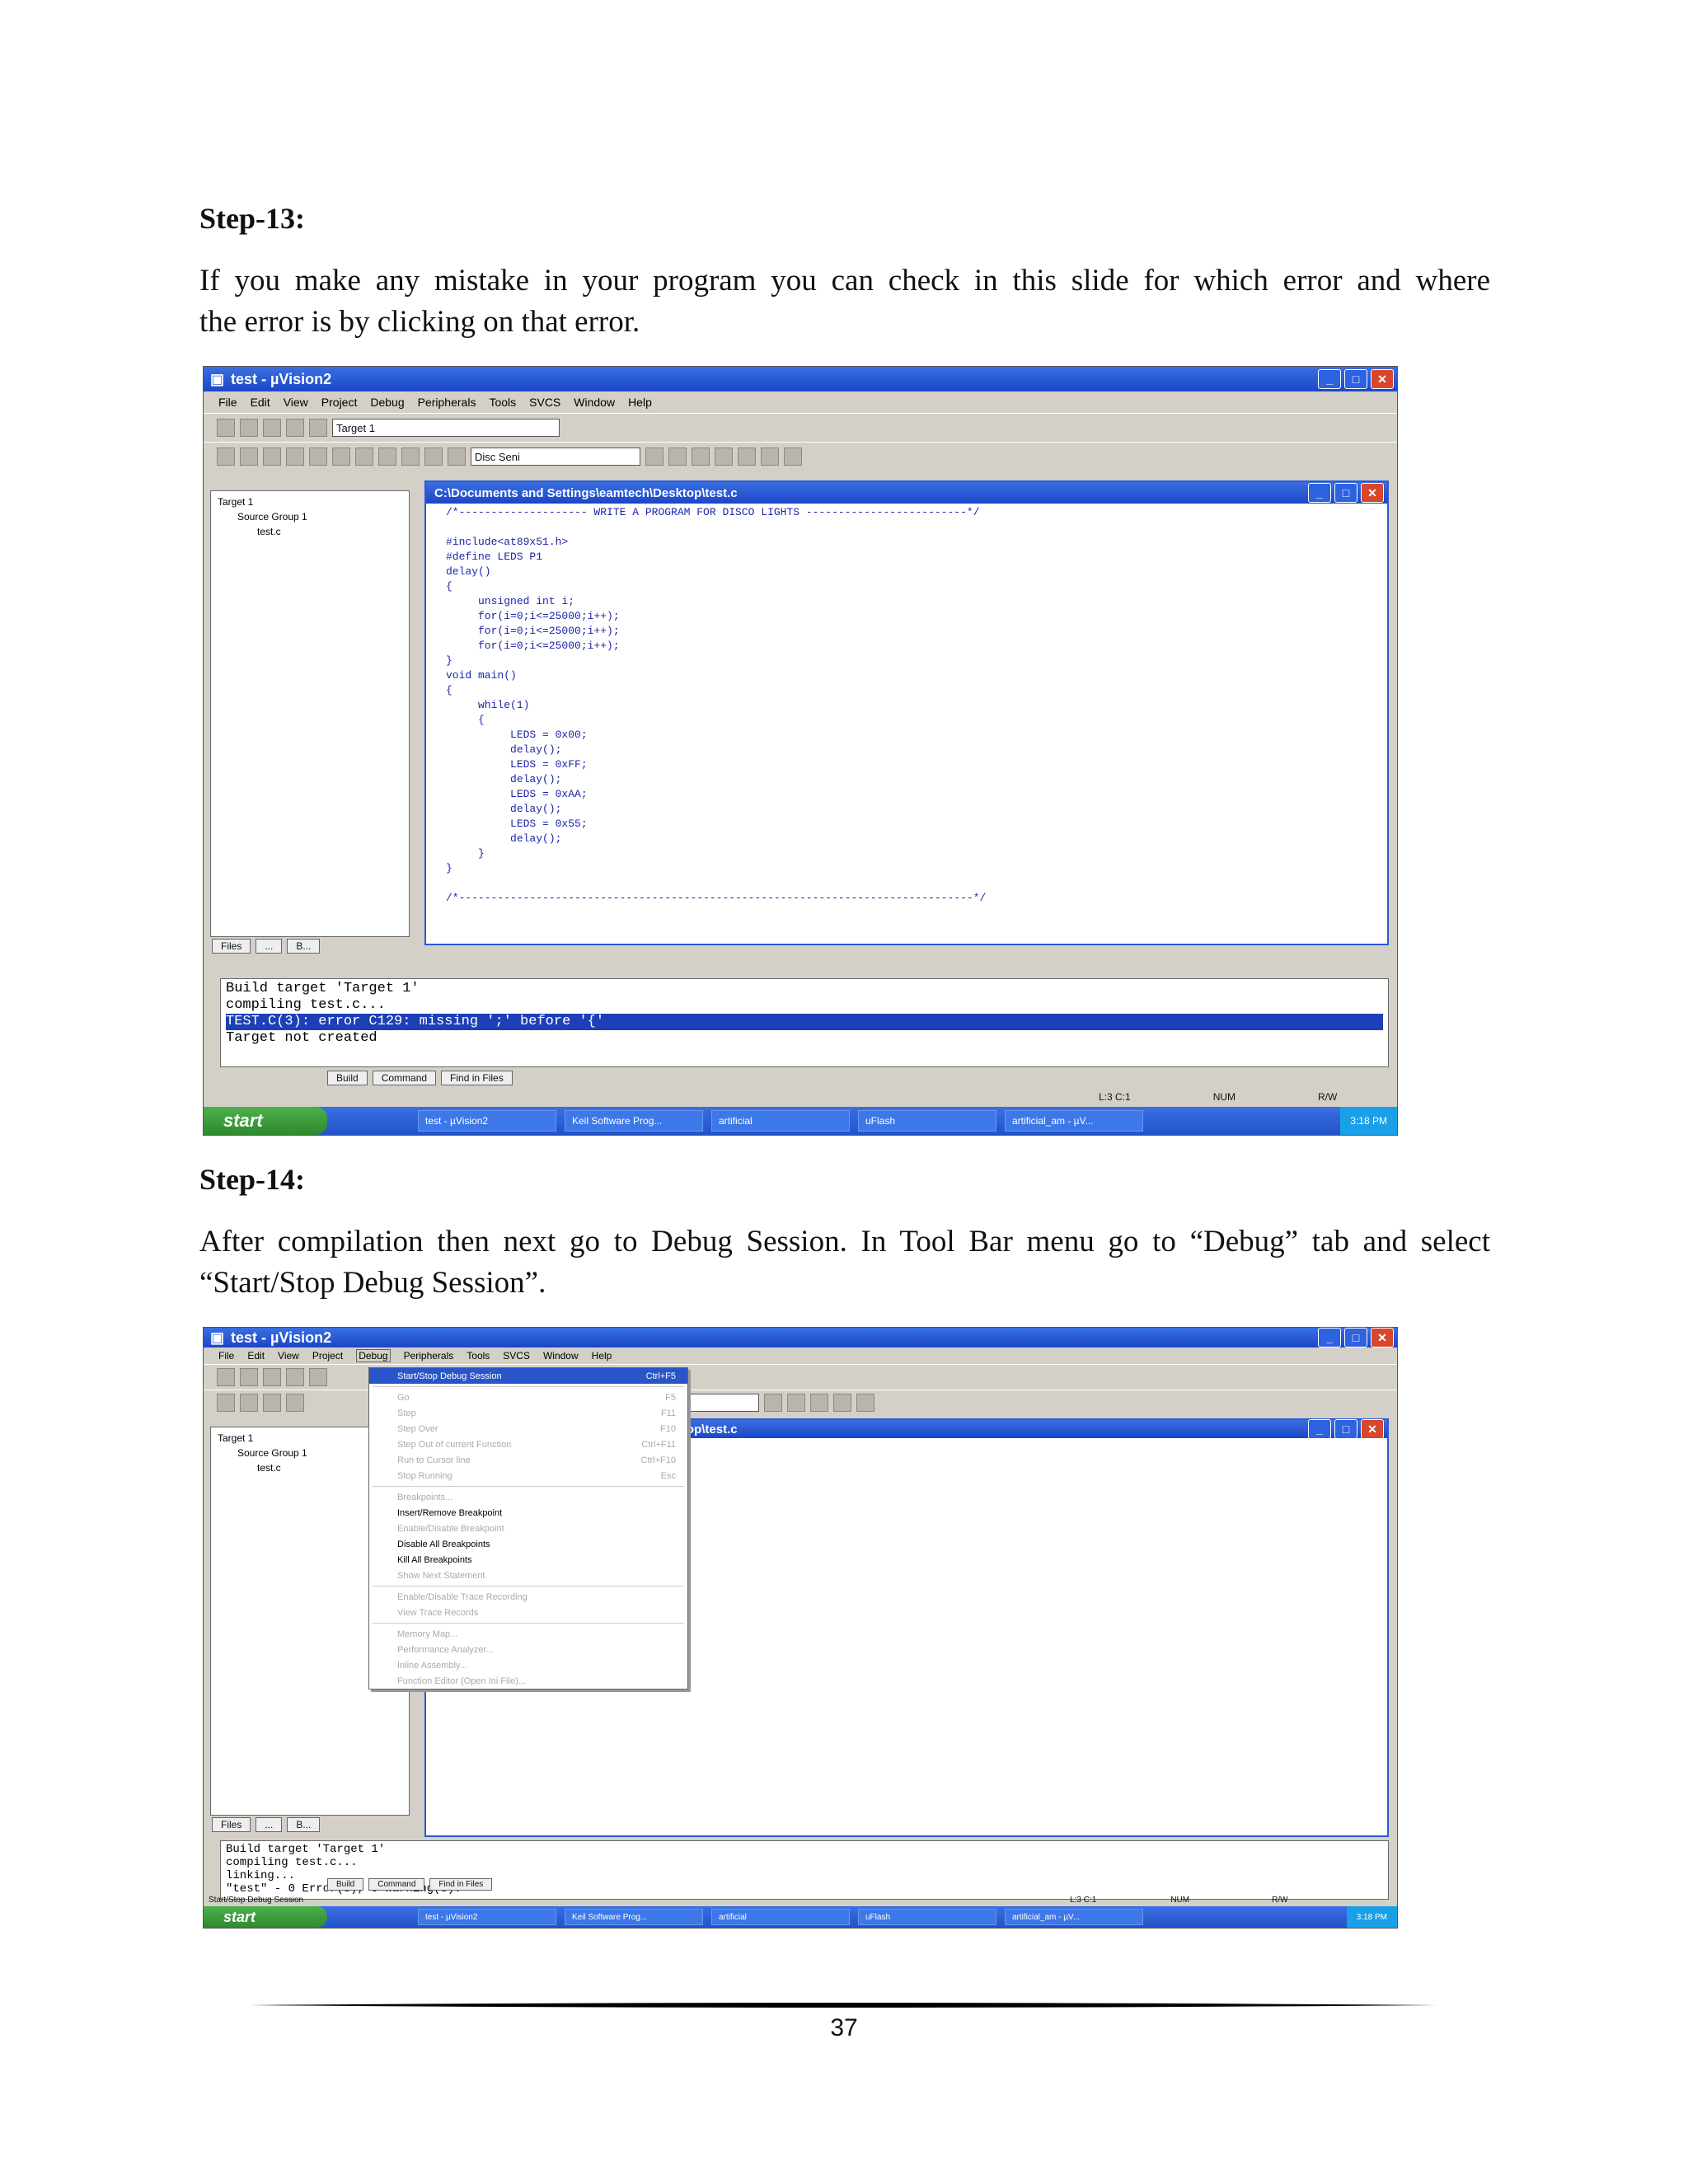 This screenshot has width=1688, height=2184. What do you see at coordinates (433, 457) in the screenshot?
I see `indent-icon` at bounding box center [433, 457].